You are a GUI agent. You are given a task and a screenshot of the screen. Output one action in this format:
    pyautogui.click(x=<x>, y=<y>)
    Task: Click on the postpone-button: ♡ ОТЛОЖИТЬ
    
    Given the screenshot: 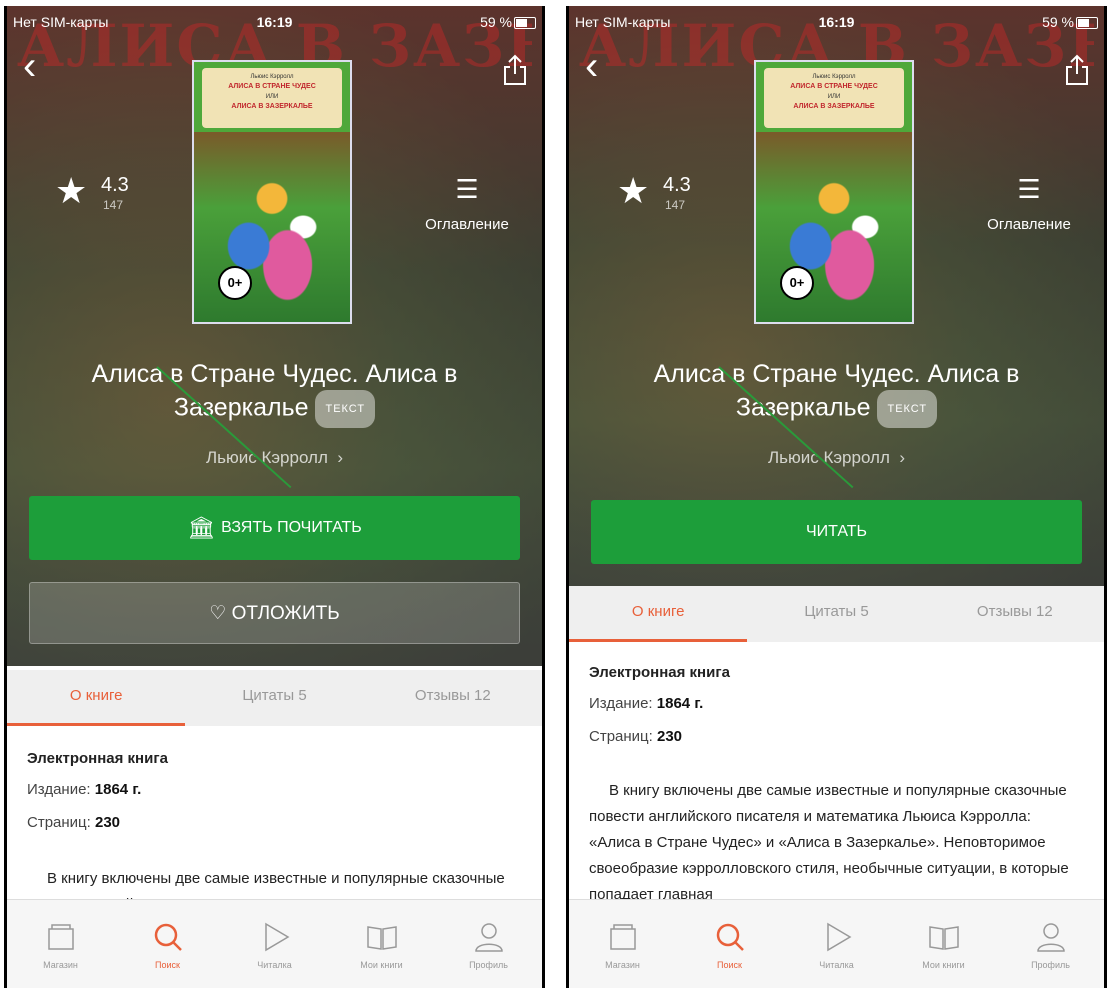 What is the action you would take?
    pyautogui.click(x=274, y=613)
    